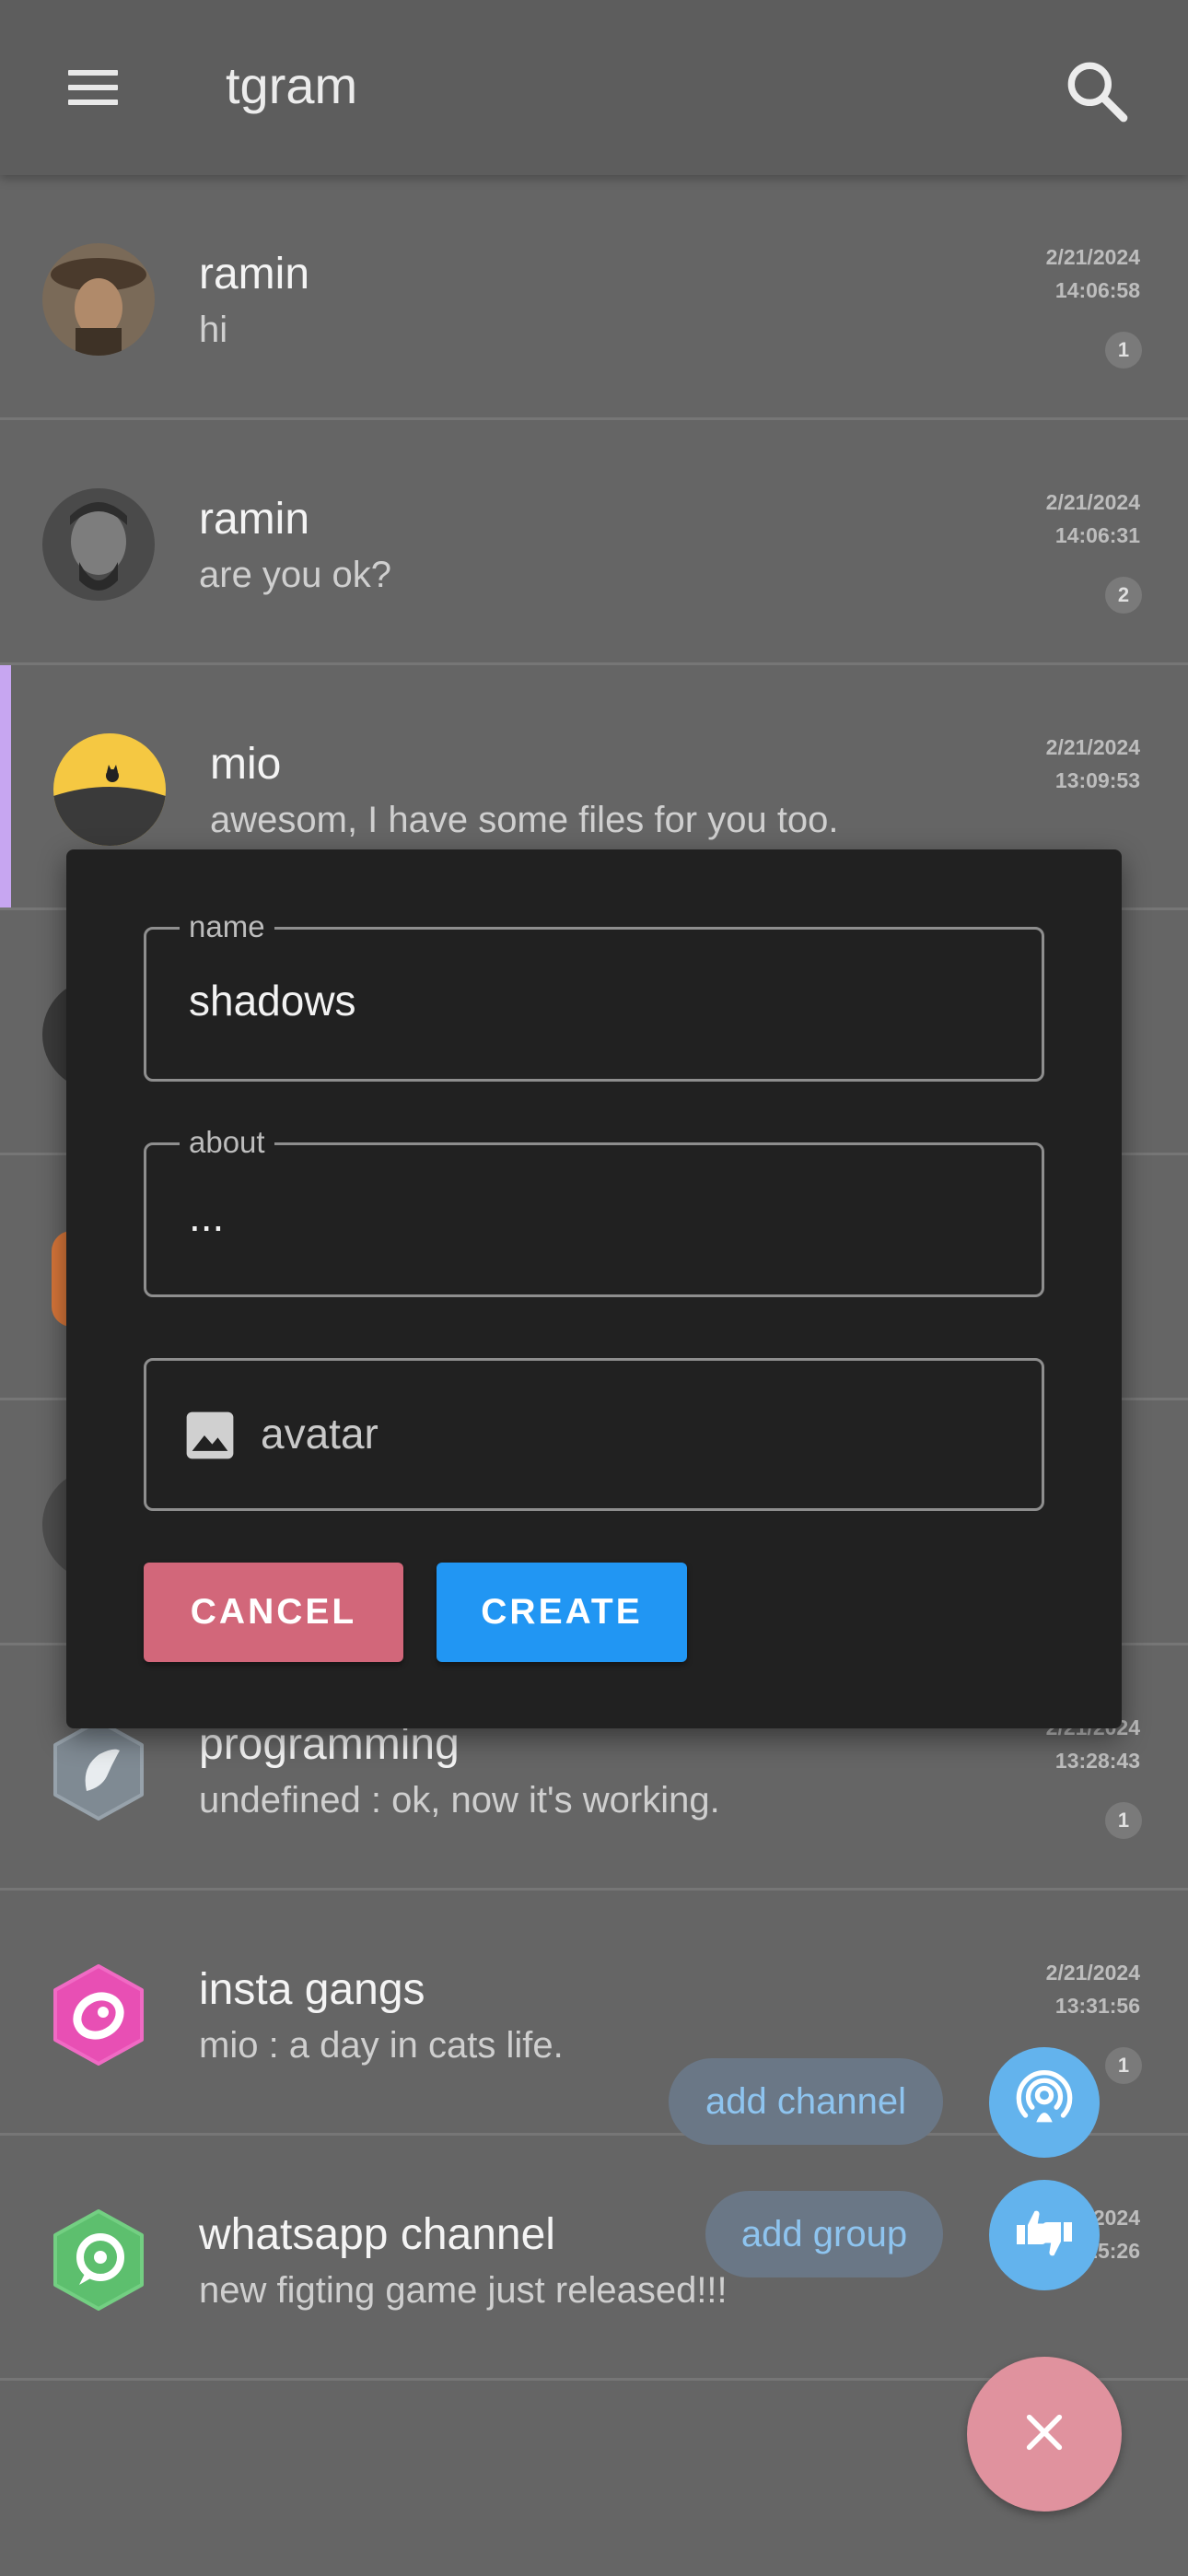  I want to click on broadcast-icon, so click(1044, 2102).